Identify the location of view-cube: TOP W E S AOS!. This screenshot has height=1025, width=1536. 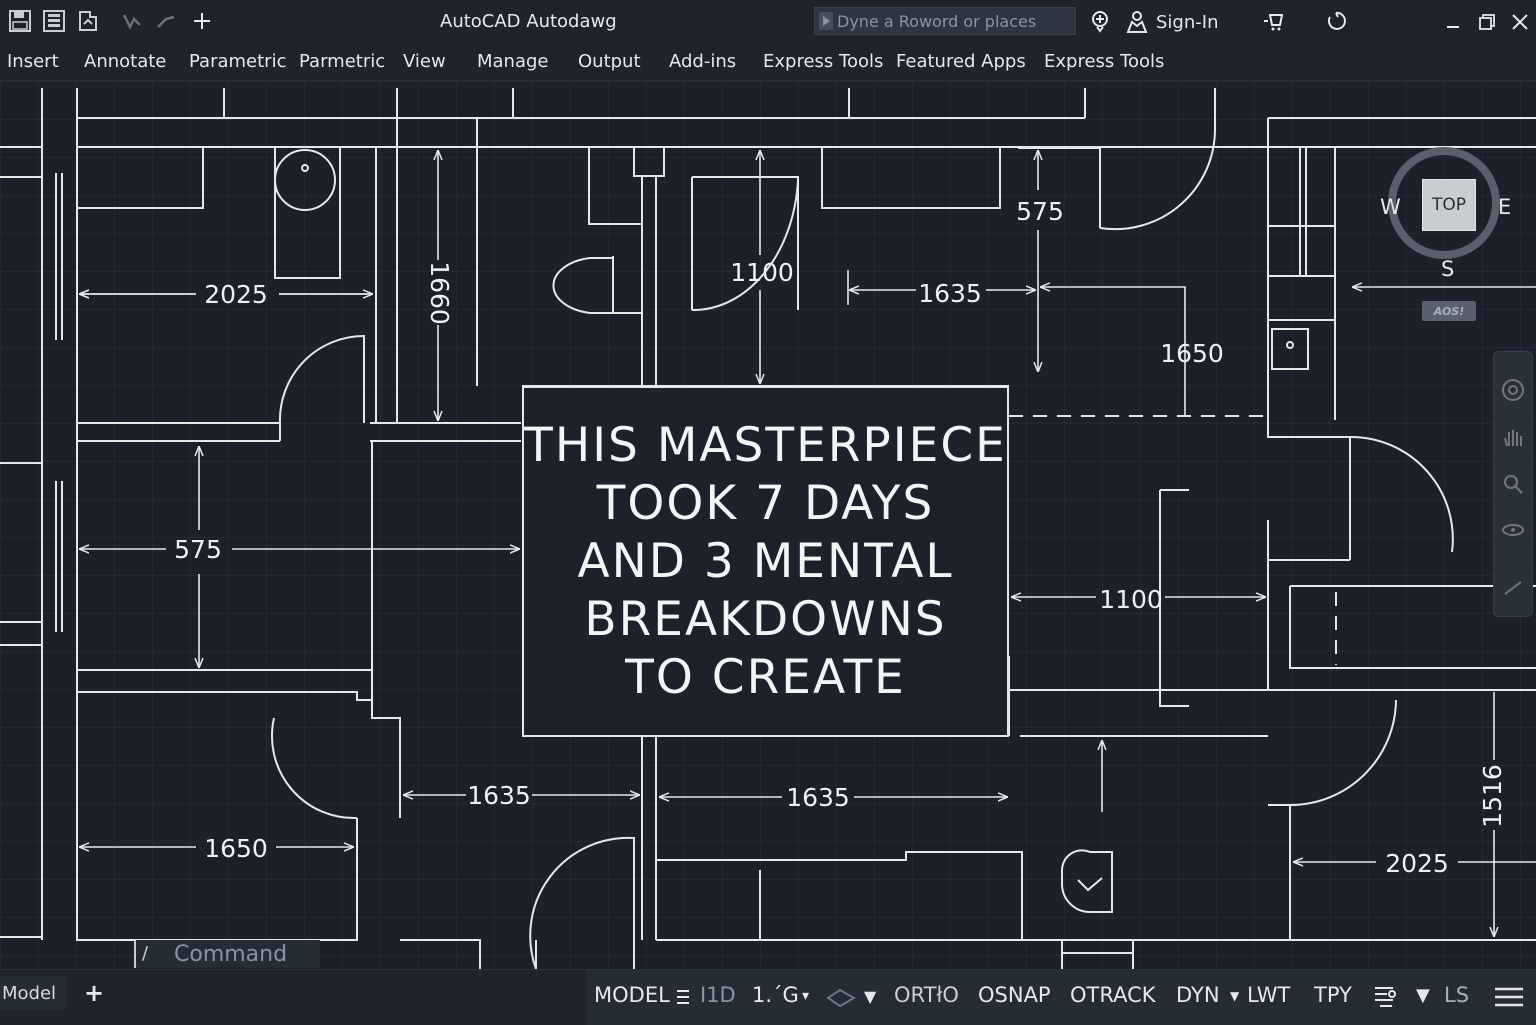
(1447, 231).